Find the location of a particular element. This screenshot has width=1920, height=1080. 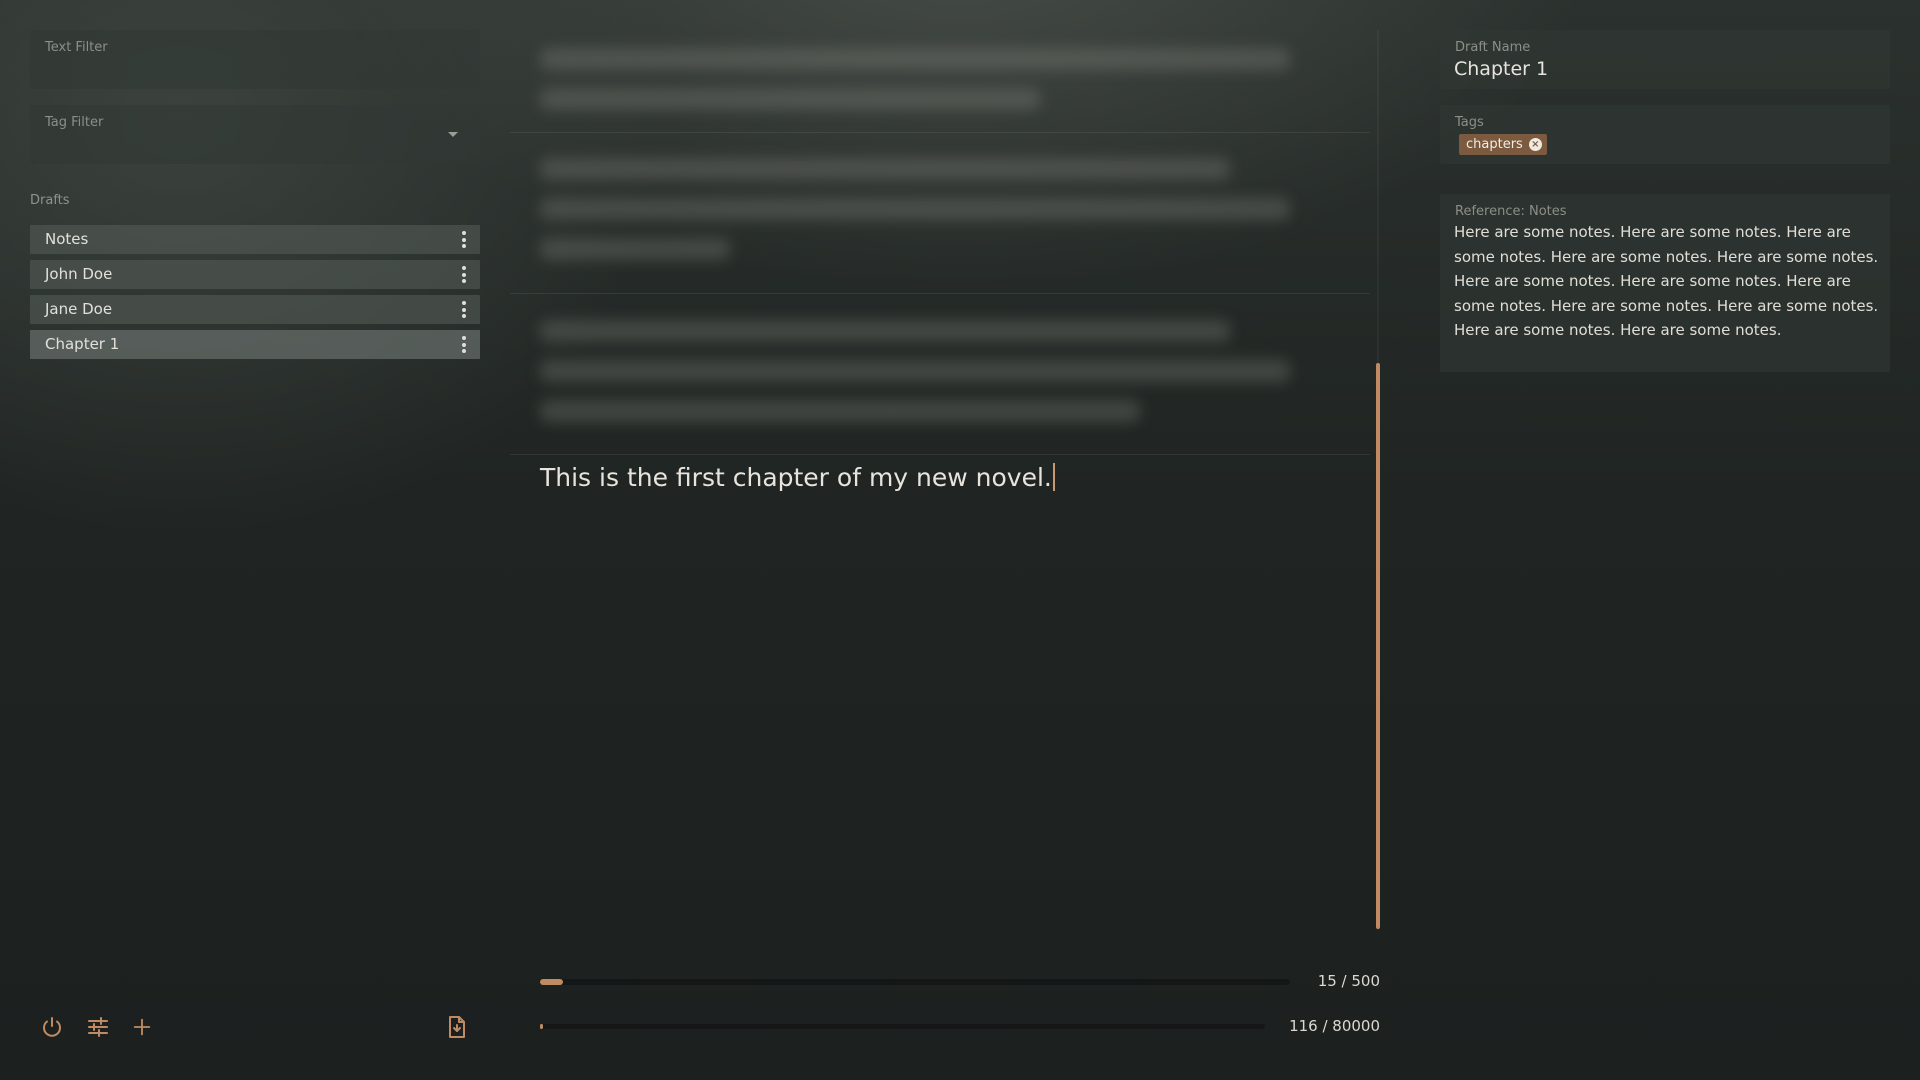

export-file-icon is located at coordinates (457, 1027).